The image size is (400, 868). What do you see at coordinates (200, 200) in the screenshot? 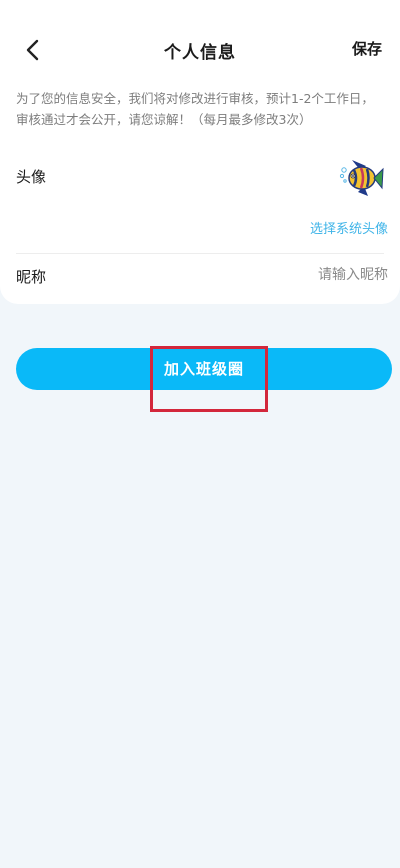
I see `avatar-row: 头像 选择系统头像` at bounding box center [200, 200].